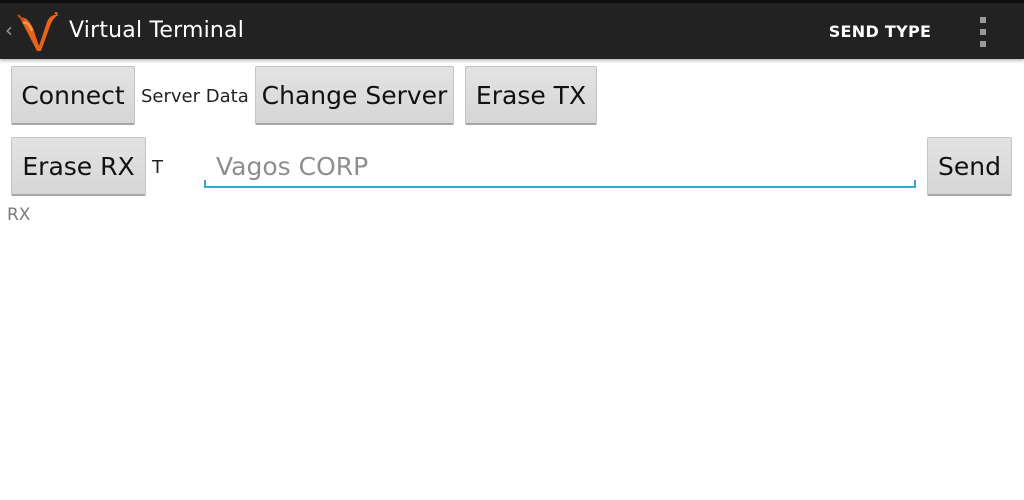 The width and height of the screenshot is (1024, 500). I want to click on home-up-button: ‹ Virtual Terminal, so click(125, 31).